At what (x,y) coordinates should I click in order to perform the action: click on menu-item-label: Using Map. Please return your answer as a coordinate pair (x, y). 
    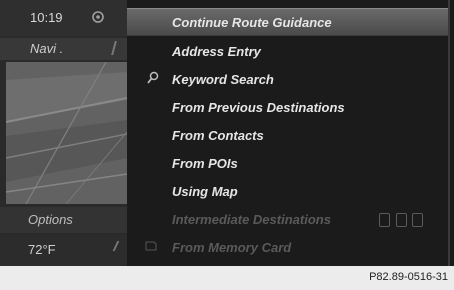
    Looking at the image, I should click on (205, 191).